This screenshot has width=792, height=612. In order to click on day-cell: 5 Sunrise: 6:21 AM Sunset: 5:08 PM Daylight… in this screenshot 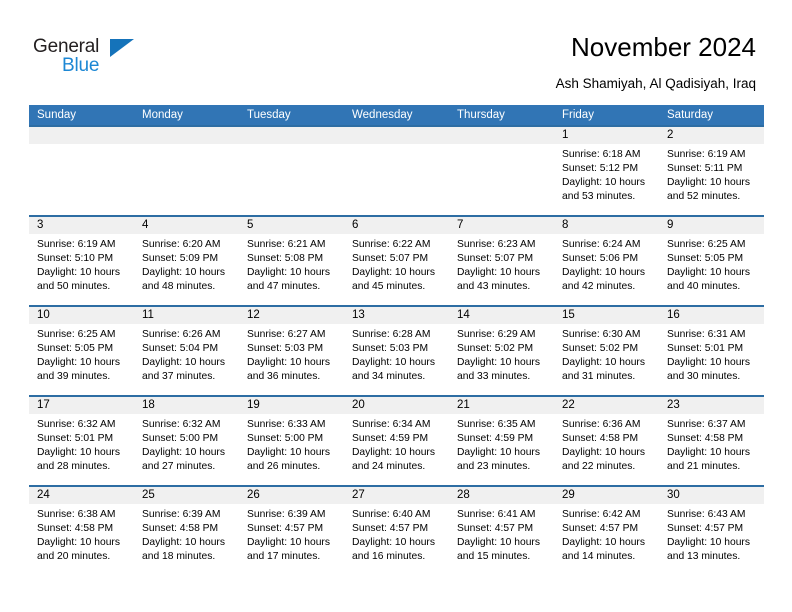, I will do `click(291, 261)`.